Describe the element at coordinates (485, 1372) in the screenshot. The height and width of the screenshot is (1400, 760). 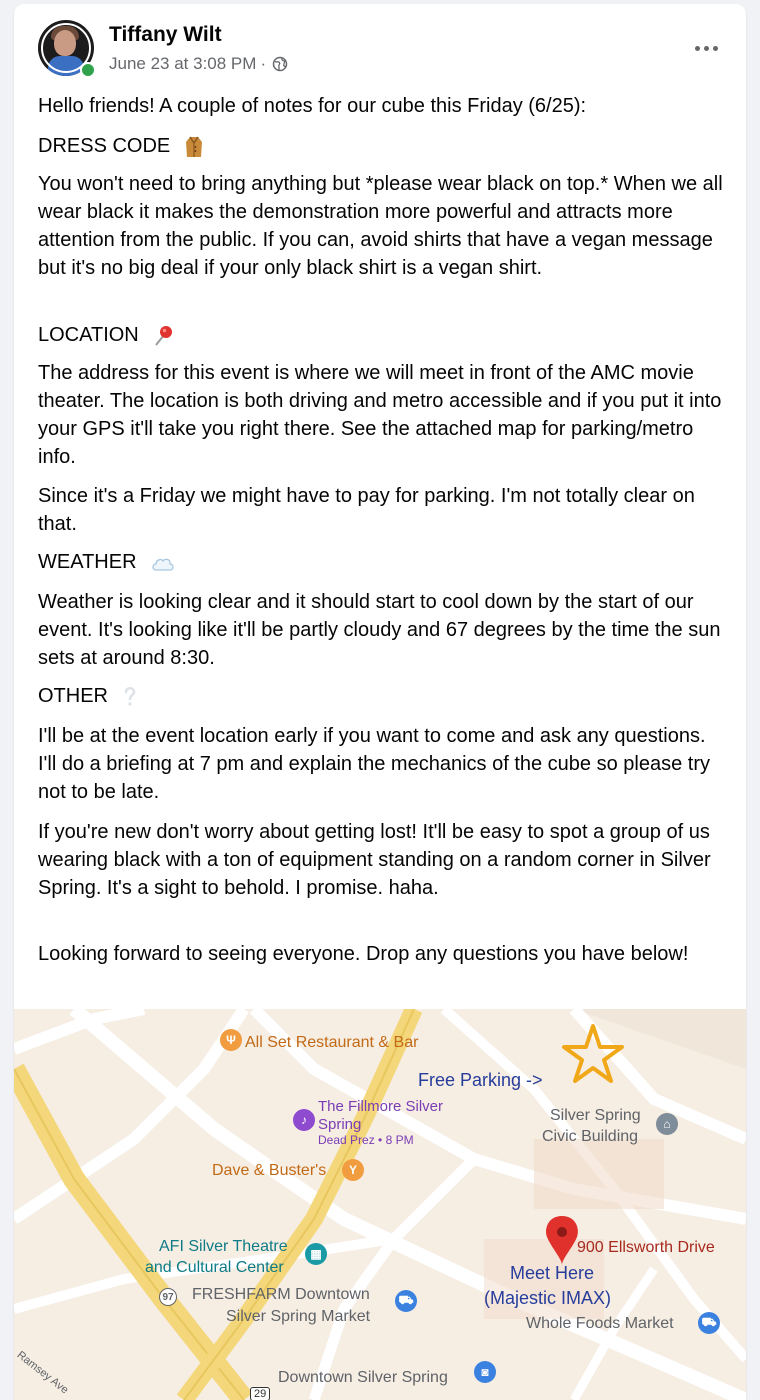
I see `shopping-bag-icon: ◙` at that location.